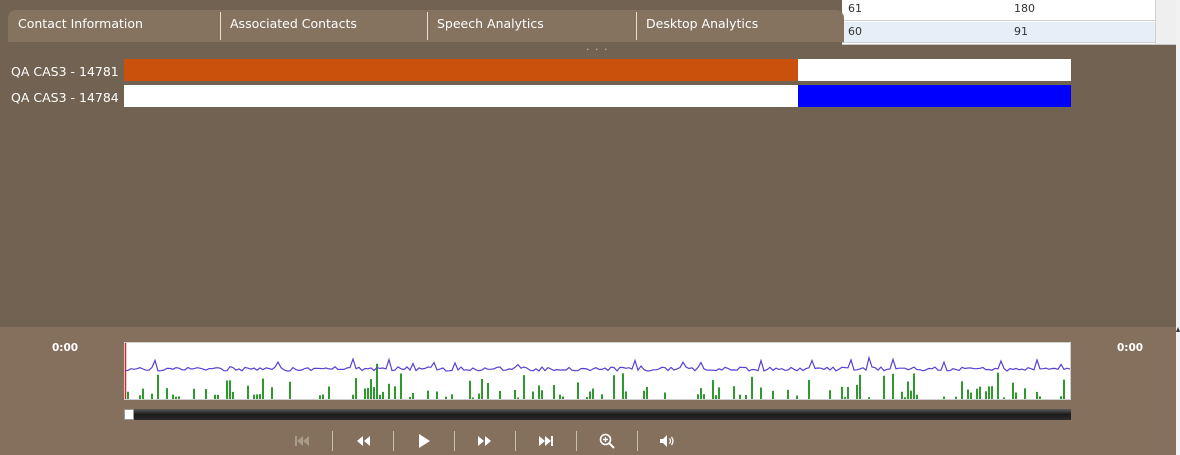 This screenshot has height=455, width=1180. I want to click on grid-scrollbar, so click(1165, 22).